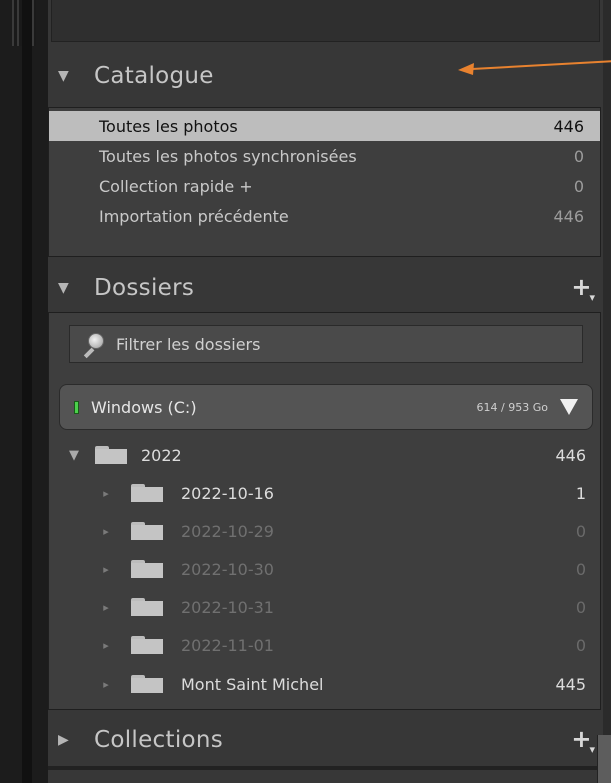 The image size is (611, 783). I want to click on collapsed-triangle-icon: ▶, so click(65, 740).